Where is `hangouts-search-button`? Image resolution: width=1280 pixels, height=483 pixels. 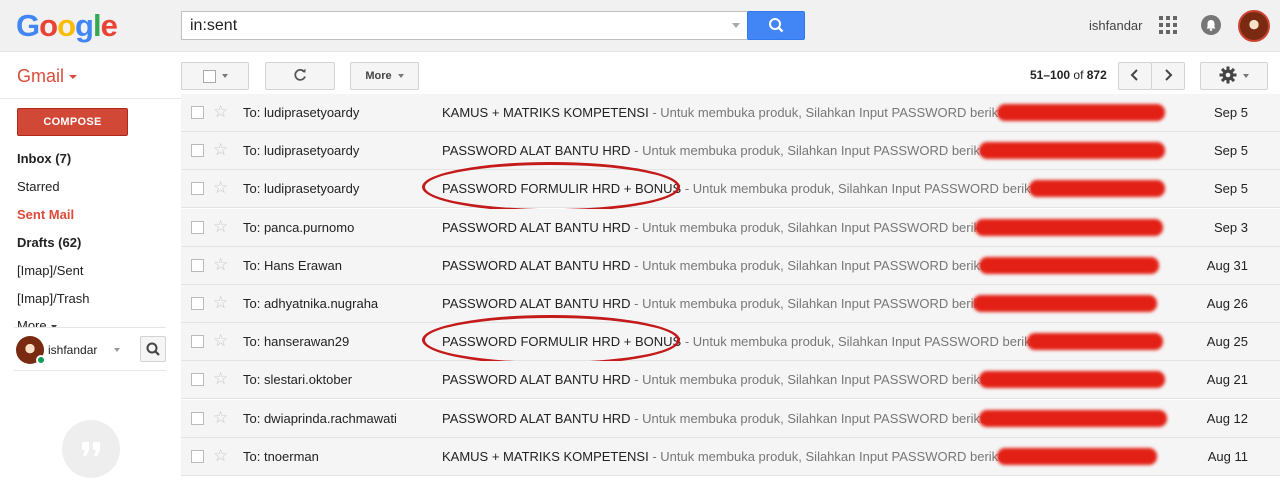 hangouts-search-button is located at coordinates (153, 349).